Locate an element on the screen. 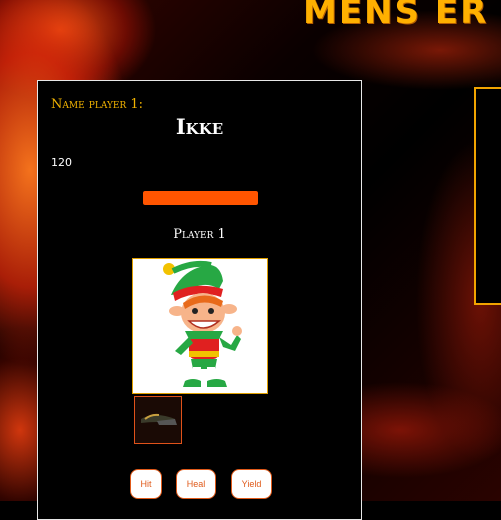 The image size is (501, 520). site-title: MENS ER is located at coordinates (396, 16).